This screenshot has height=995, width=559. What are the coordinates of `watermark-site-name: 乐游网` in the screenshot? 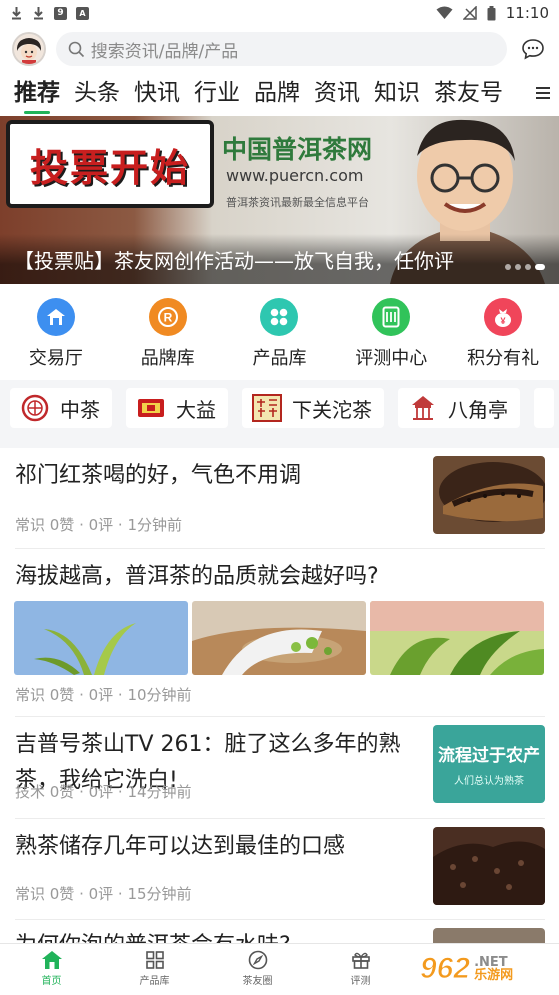 It's located at (494, 975).